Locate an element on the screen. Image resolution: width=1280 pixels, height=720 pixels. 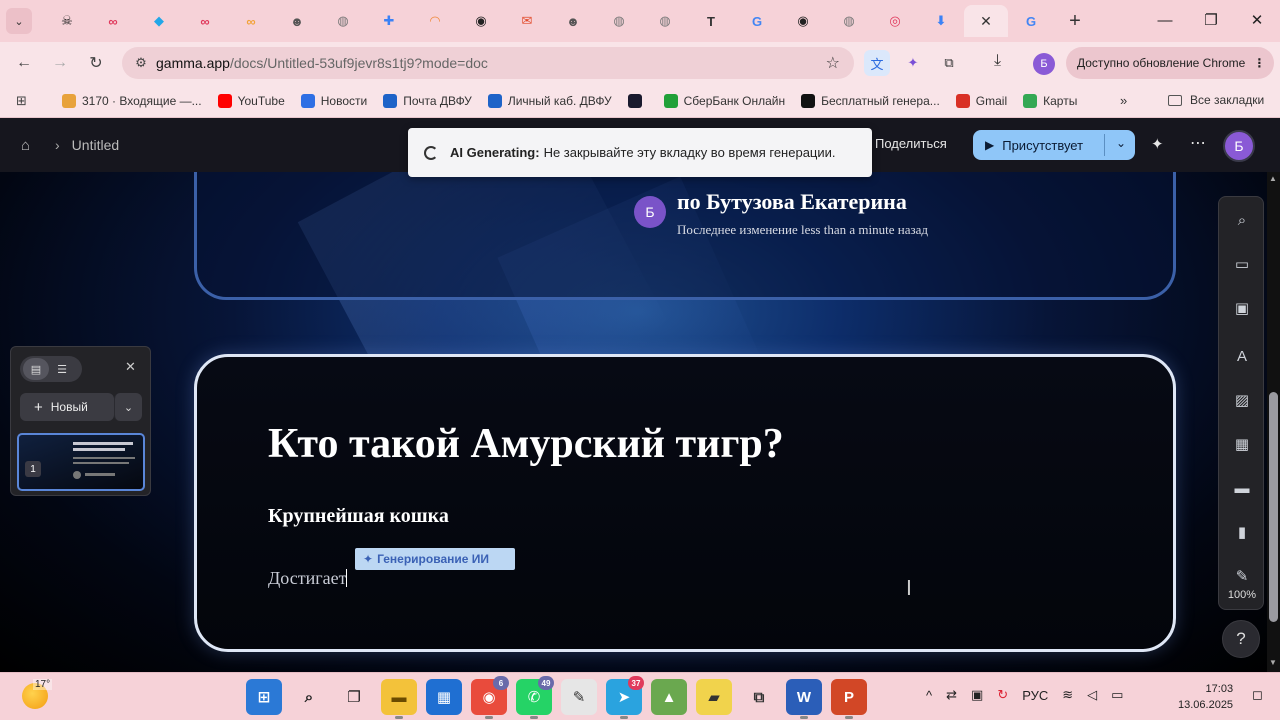
help-button: ? is located at coordinates (1241, 639).